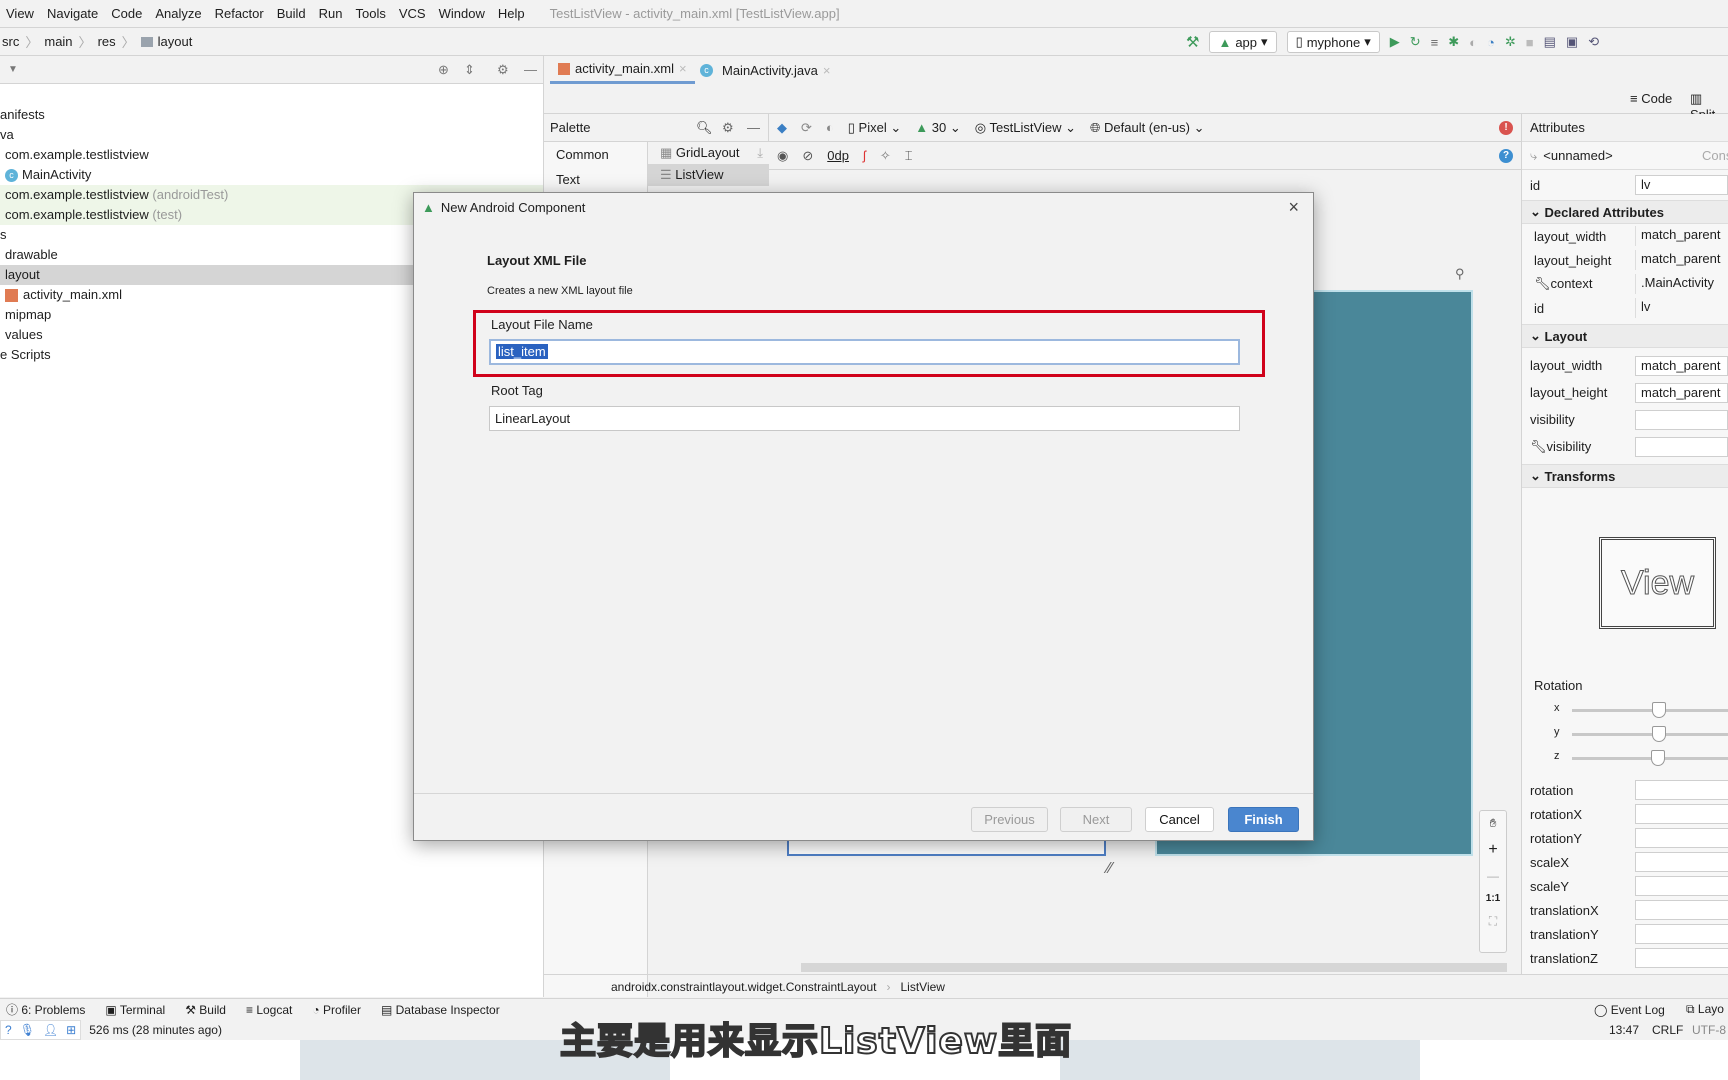 Image resolution: width=1728 pixels, height=1080 pixels. Describe the element at coordinates (782, 156) in the screenshot. I see `view-options-icon: ◉` at that location.